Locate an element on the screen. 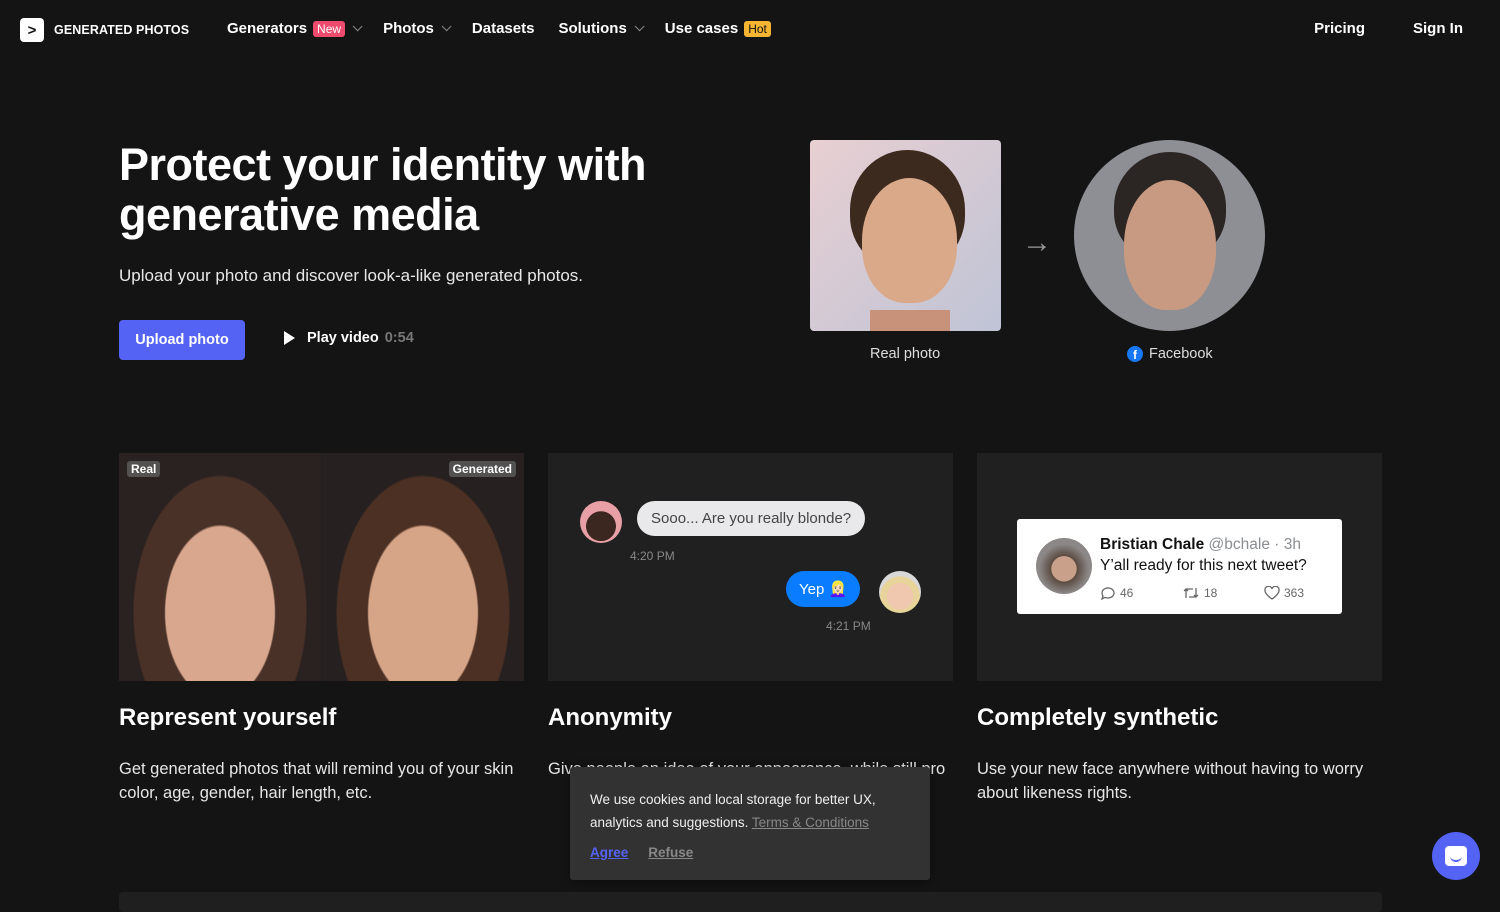  retweet-icon is located at coordinates (1191, 593).